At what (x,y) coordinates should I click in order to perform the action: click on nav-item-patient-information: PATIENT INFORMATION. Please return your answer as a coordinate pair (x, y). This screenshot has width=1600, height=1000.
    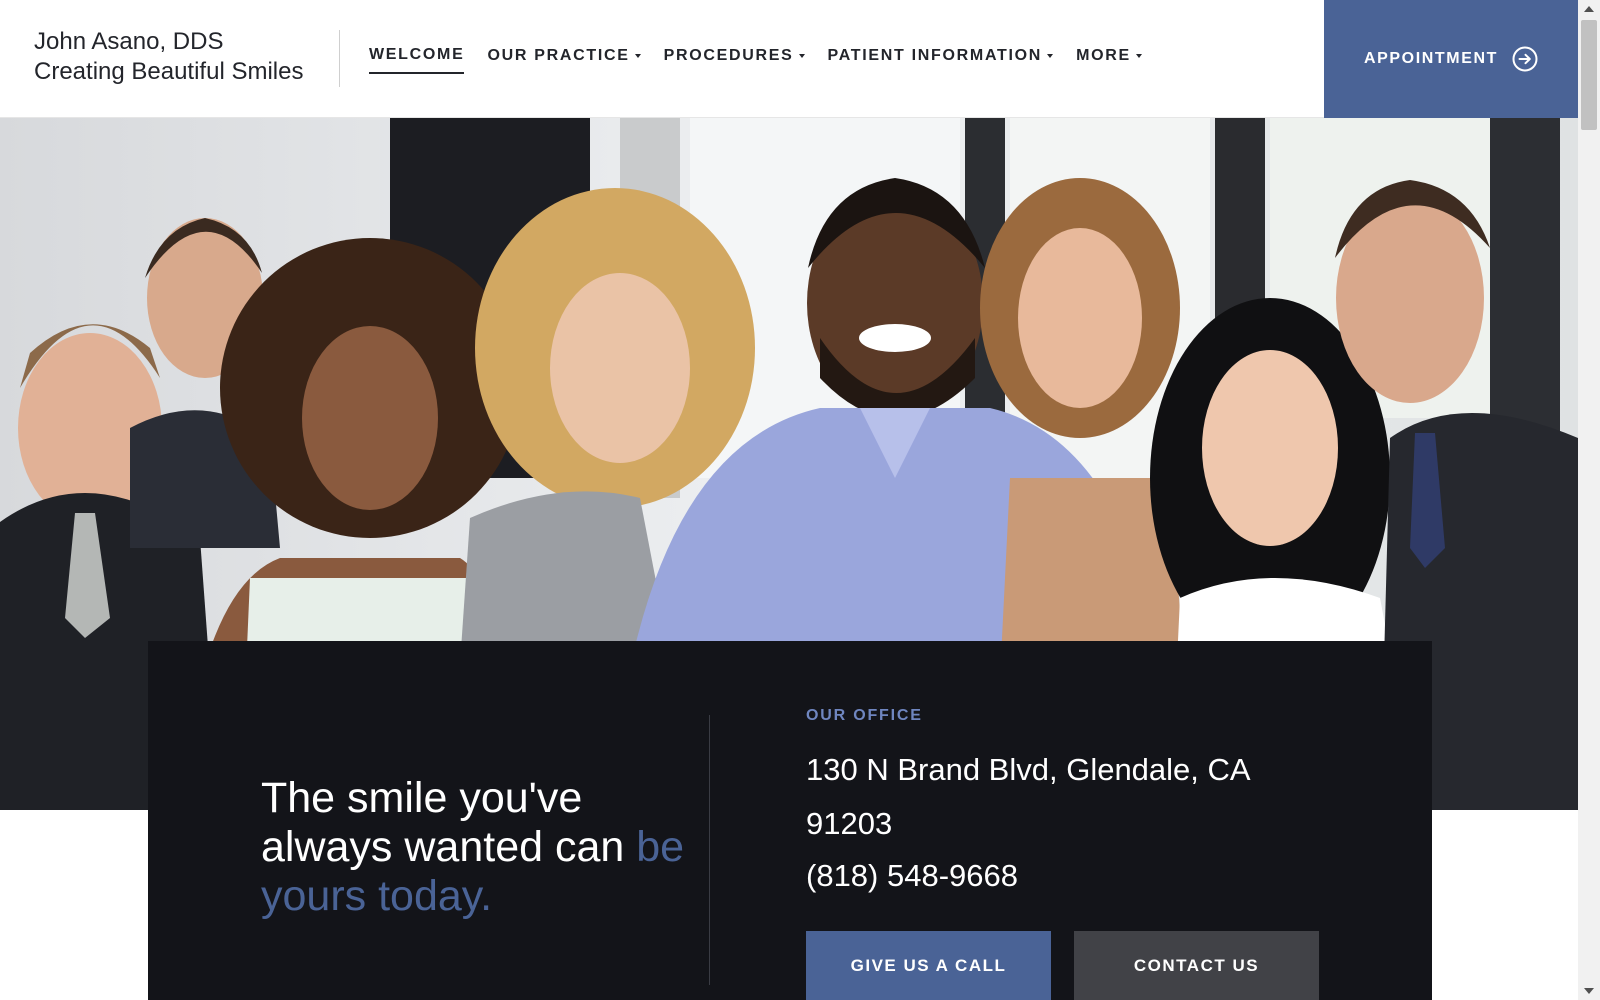
    Looking at the image, I should click on (941, 60).